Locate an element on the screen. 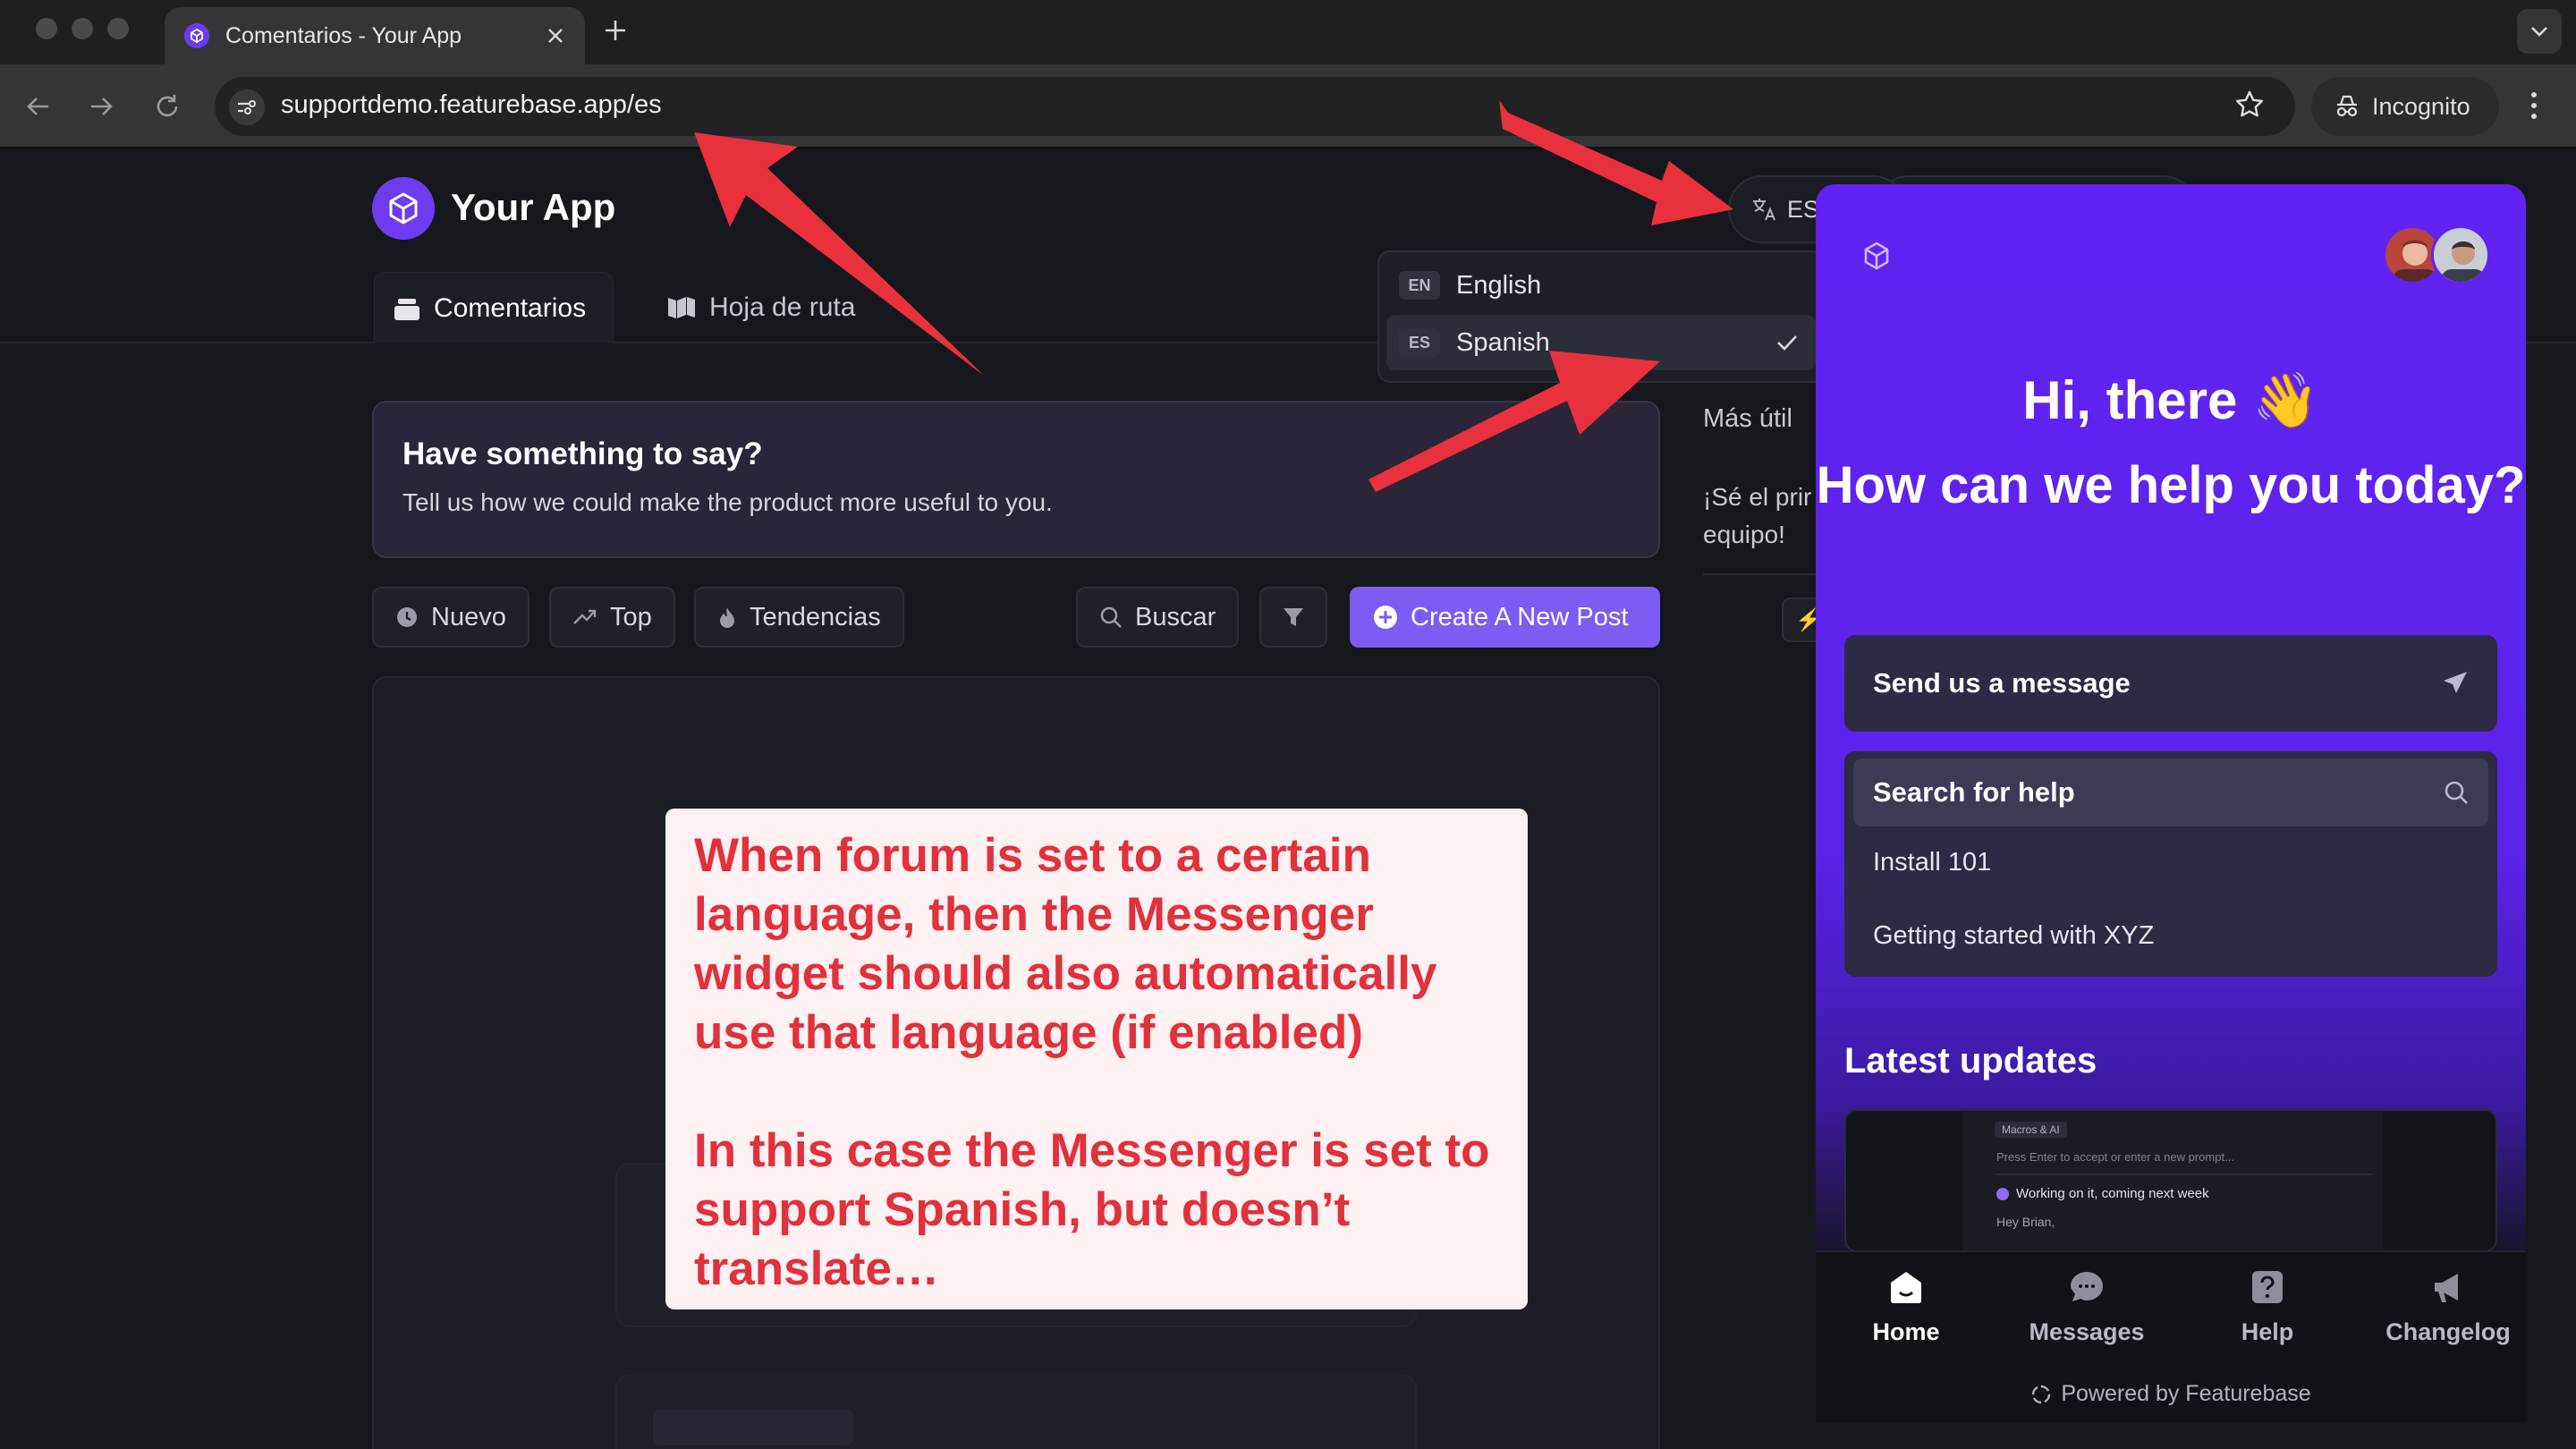 The height and width of the screenshot is (1449, 2576). send-paper-plane-icon is located at coordinates (2455, 683).